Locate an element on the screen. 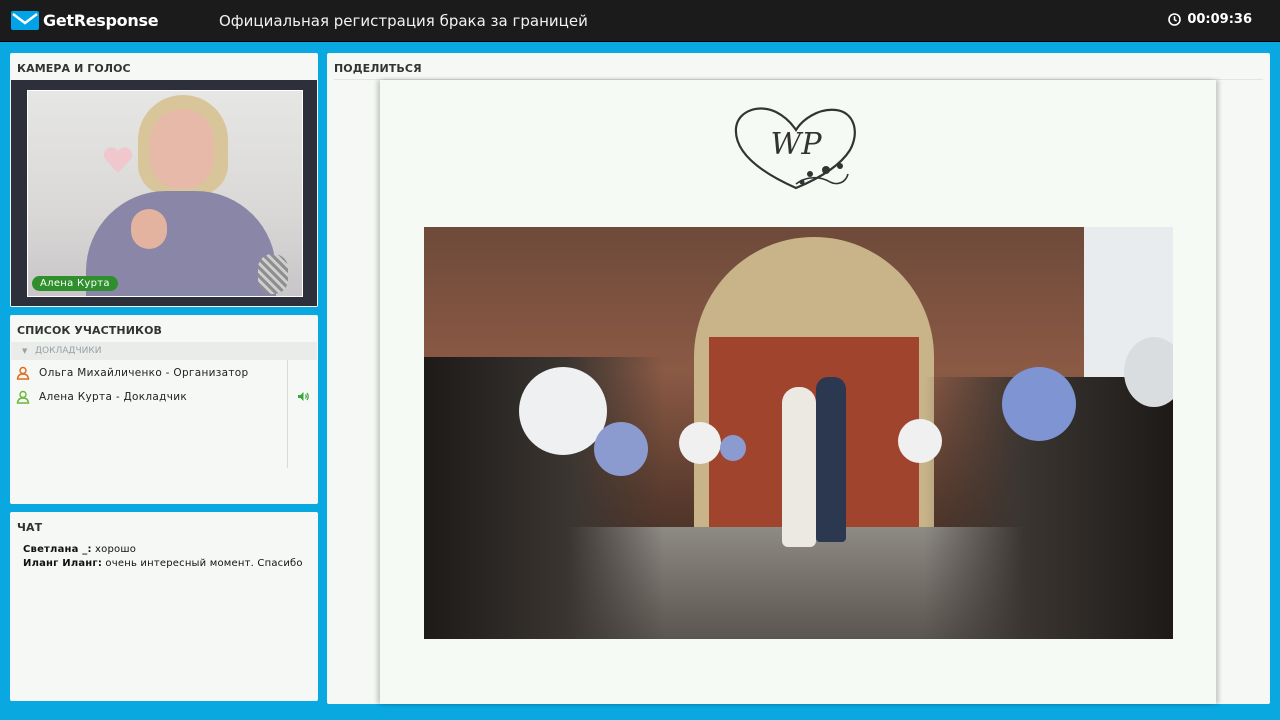 The width and height of the screenshot is (1280, 720). photo-groom is located at coordinates (831, 459).